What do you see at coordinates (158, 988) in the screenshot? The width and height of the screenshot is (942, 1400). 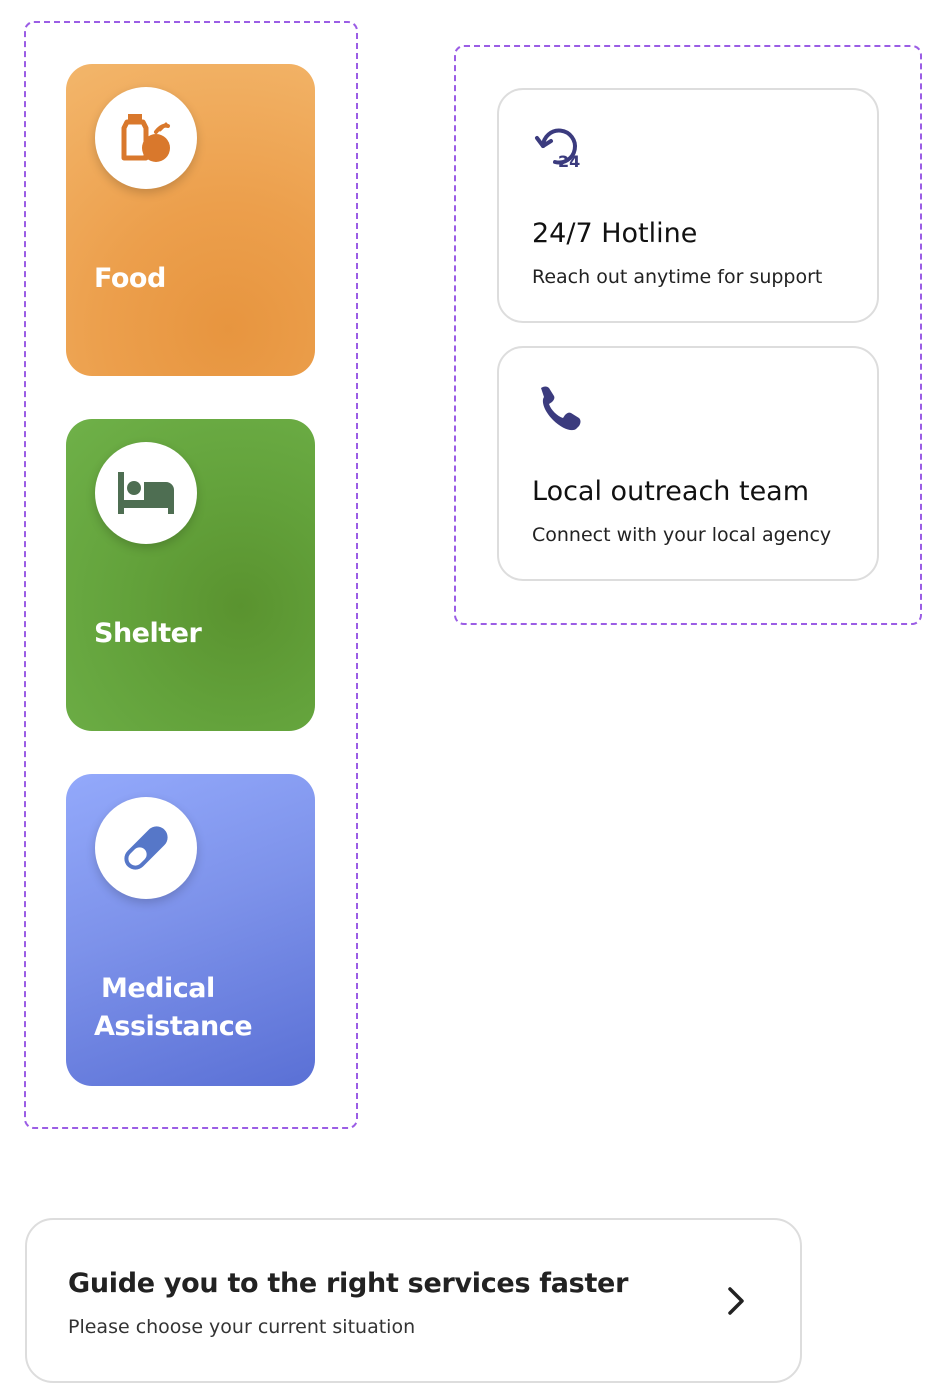 I see `category-label-medical-line1: Medical` at bounding box center [158, 988].